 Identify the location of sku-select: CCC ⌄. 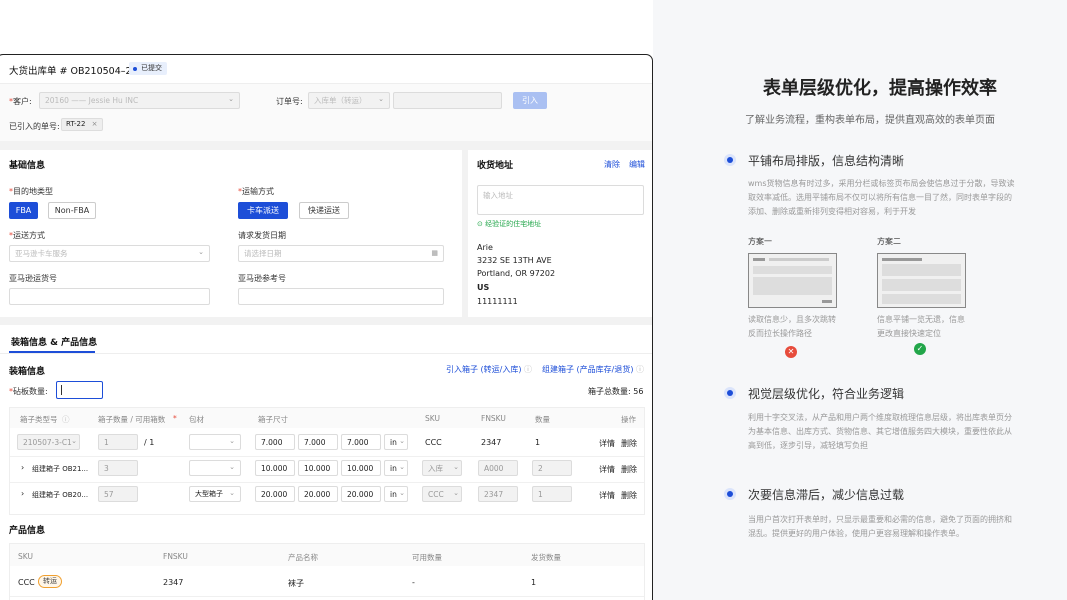
(442, 494).